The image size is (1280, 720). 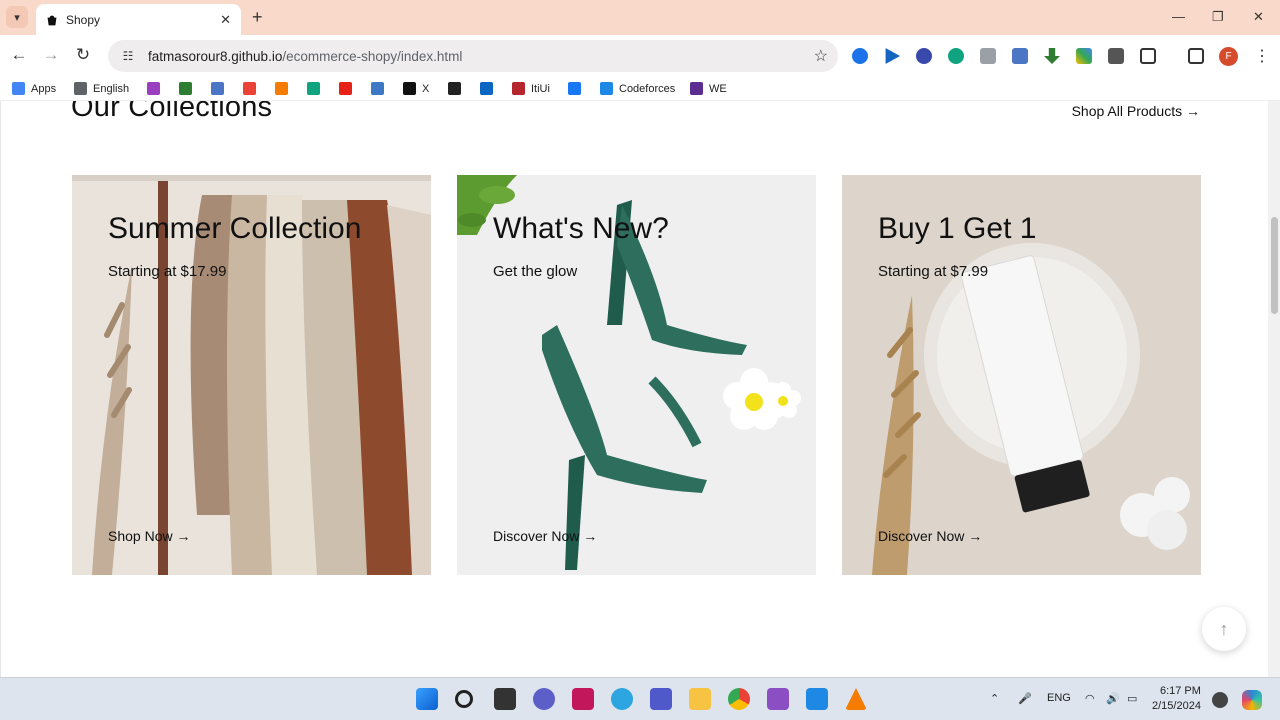 I want to click on time: 6:17 PM, so click(x=1180, y=691).